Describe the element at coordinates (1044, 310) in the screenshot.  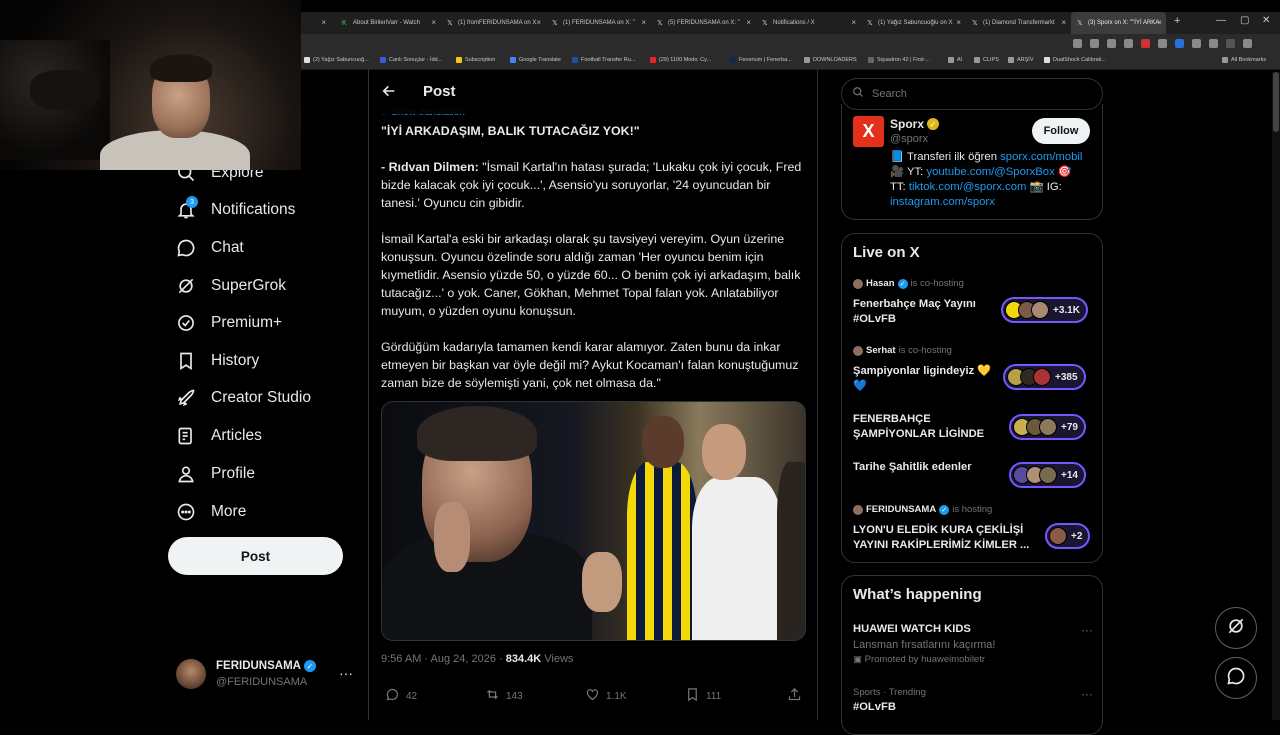
I see `live-listeners-pill: +3.1K` at that location.